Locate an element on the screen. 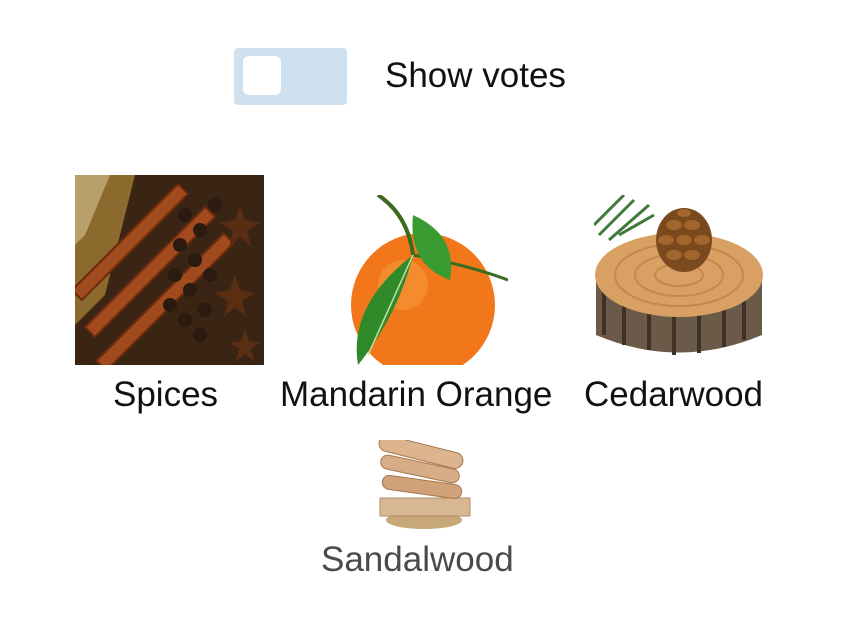 Image resolution: width=850 pixels, height=618 pixels. mandarin-orange-image is located at coordinates (423, 280).